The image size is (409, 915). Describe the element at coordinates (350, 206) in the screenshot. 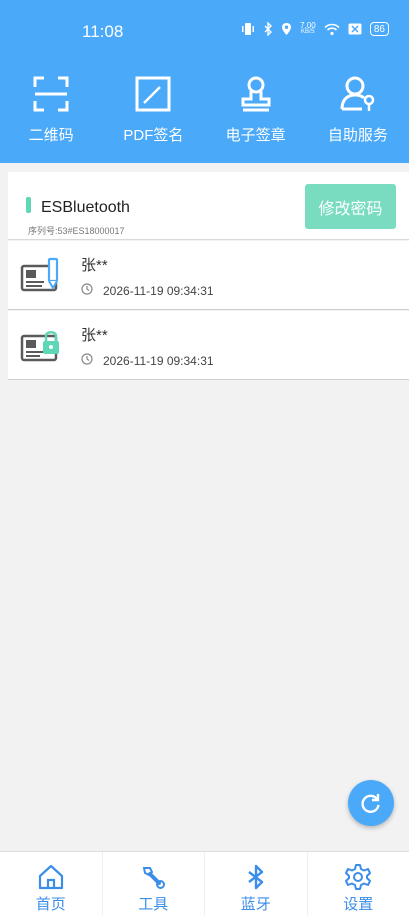

I see `change-password-button: 修改密码` at that location.